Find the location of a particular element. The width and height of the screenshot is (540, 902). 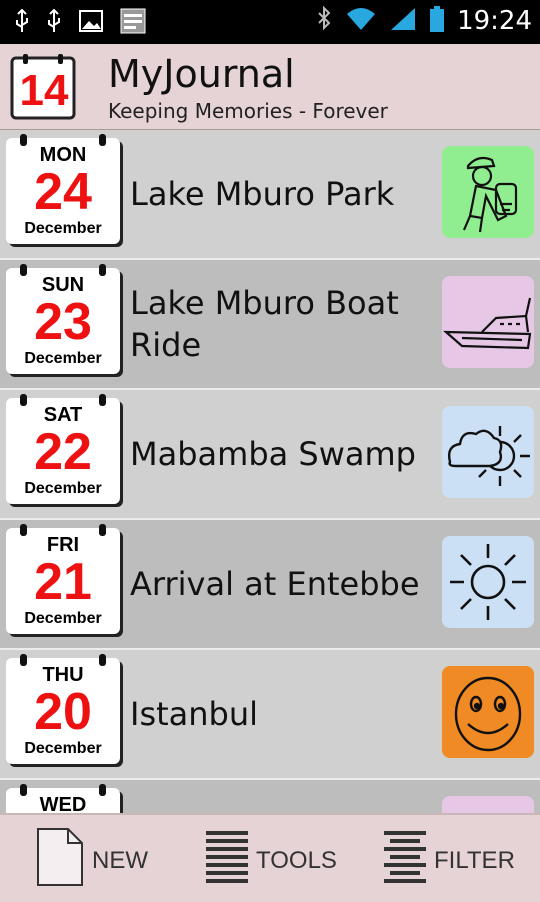

boat-icon is located at coordinates (488, 322).